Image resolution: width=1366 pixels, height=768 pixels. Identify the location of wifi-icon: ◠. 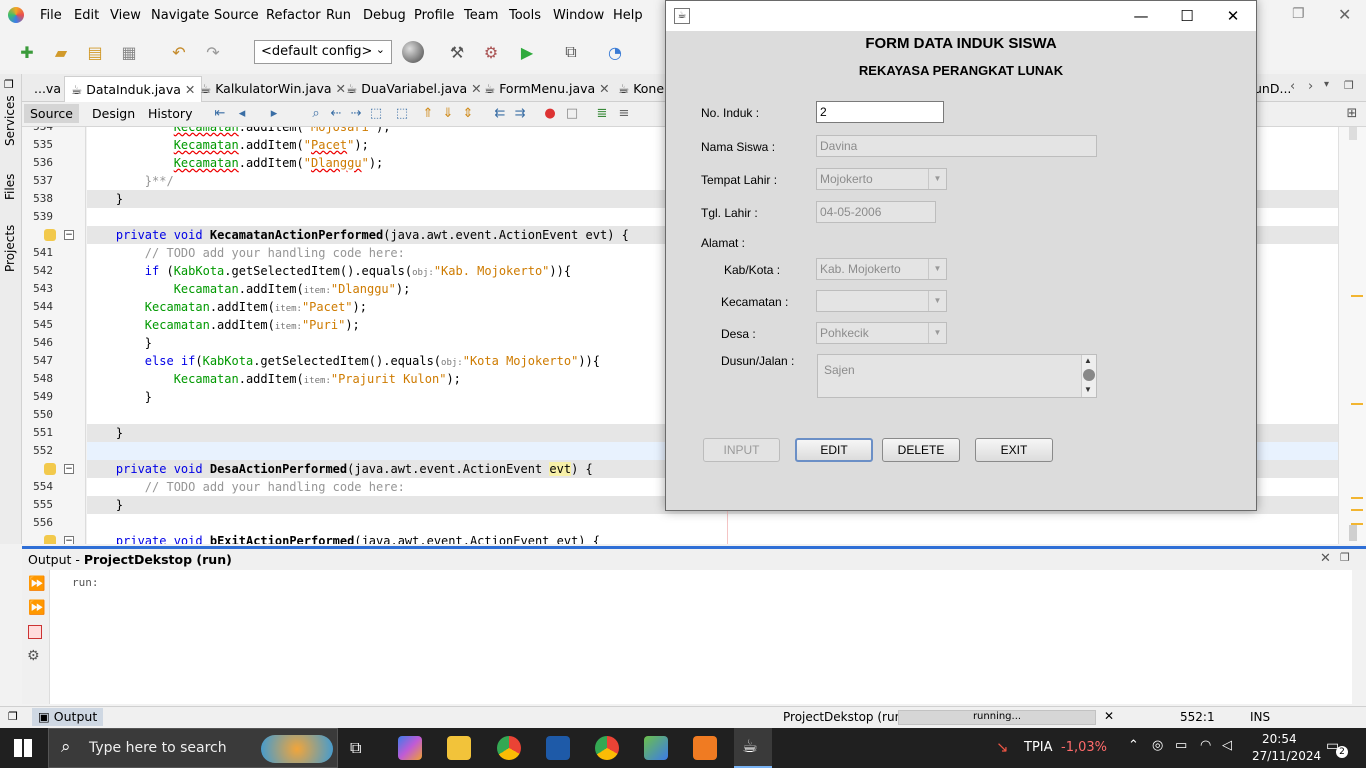
(1205, 745).